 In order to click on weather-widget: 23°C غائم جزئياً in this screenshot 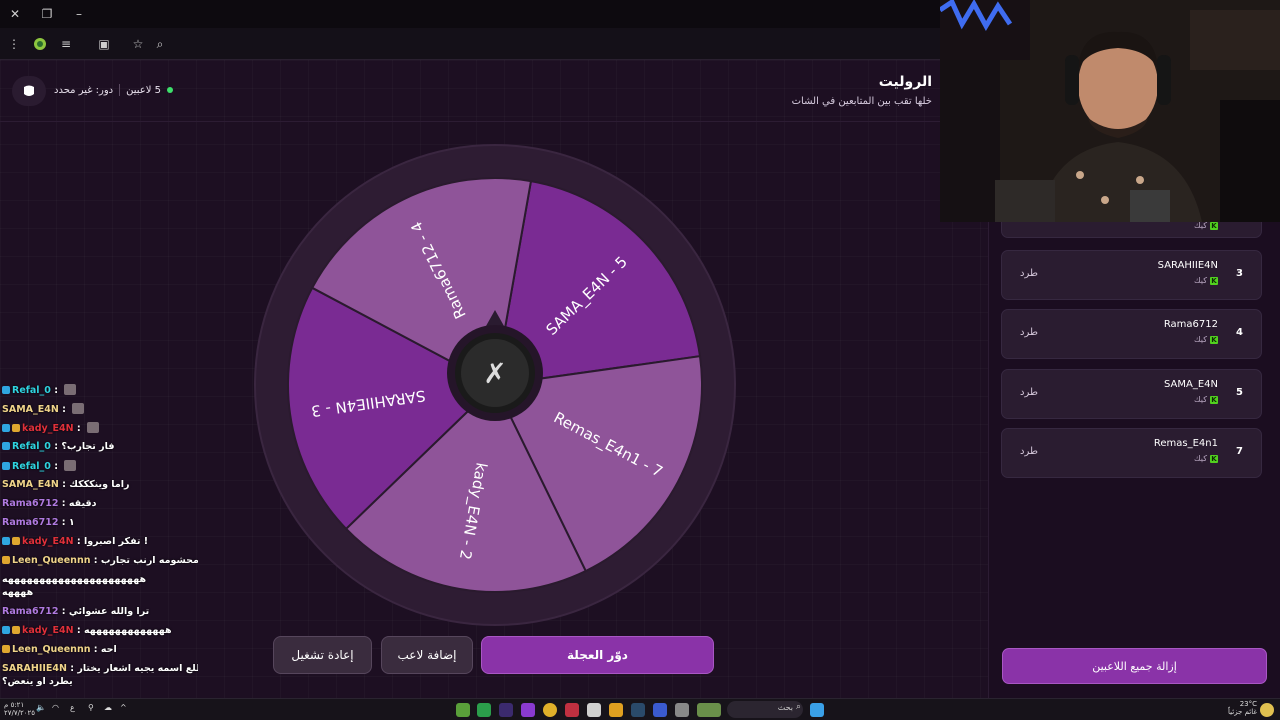, I will do `click(1242, 708)`.